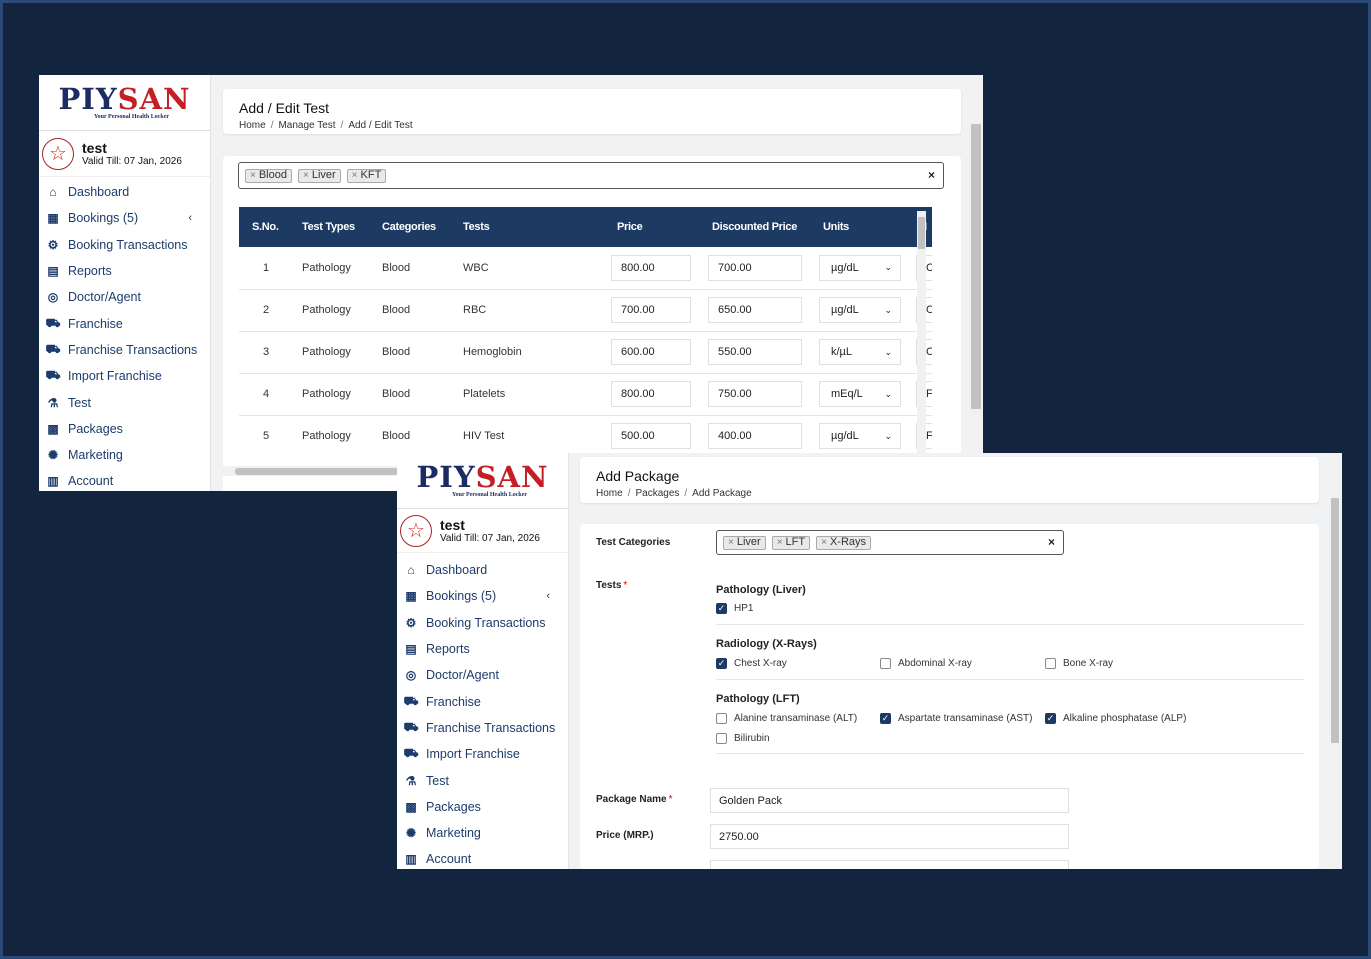  What do you see at coordinates (743, 738) in the screenshot?
I see `checkbox-bilirubin: Bilirubin` at bounding box center [743, 738].